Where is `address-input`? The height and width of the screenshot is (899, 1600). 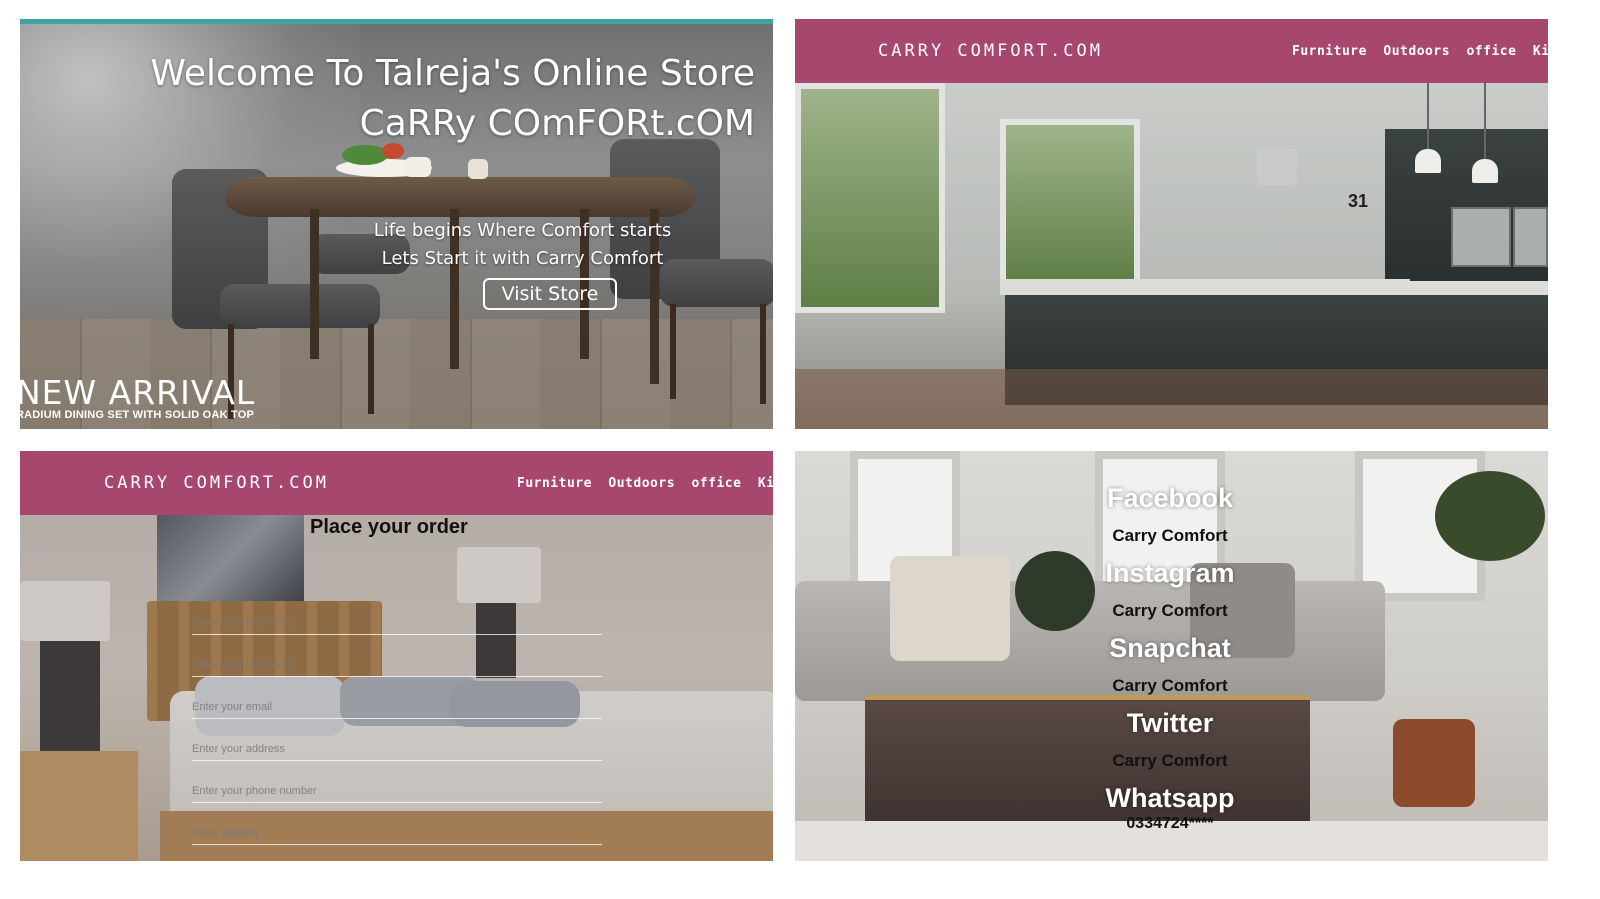
address-input is located at coordinates (397, 748).